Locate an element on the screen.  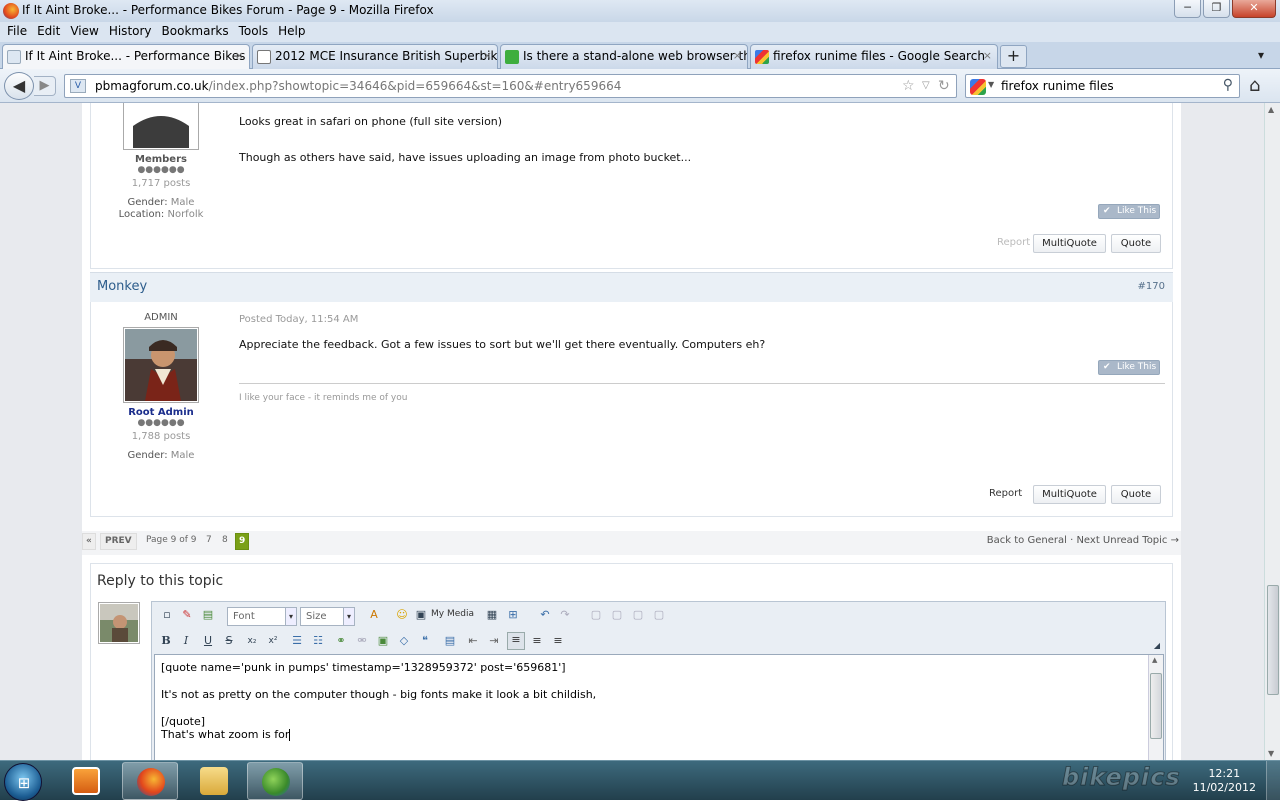
forward-button: ▶ is located at coordinates (45, 86).